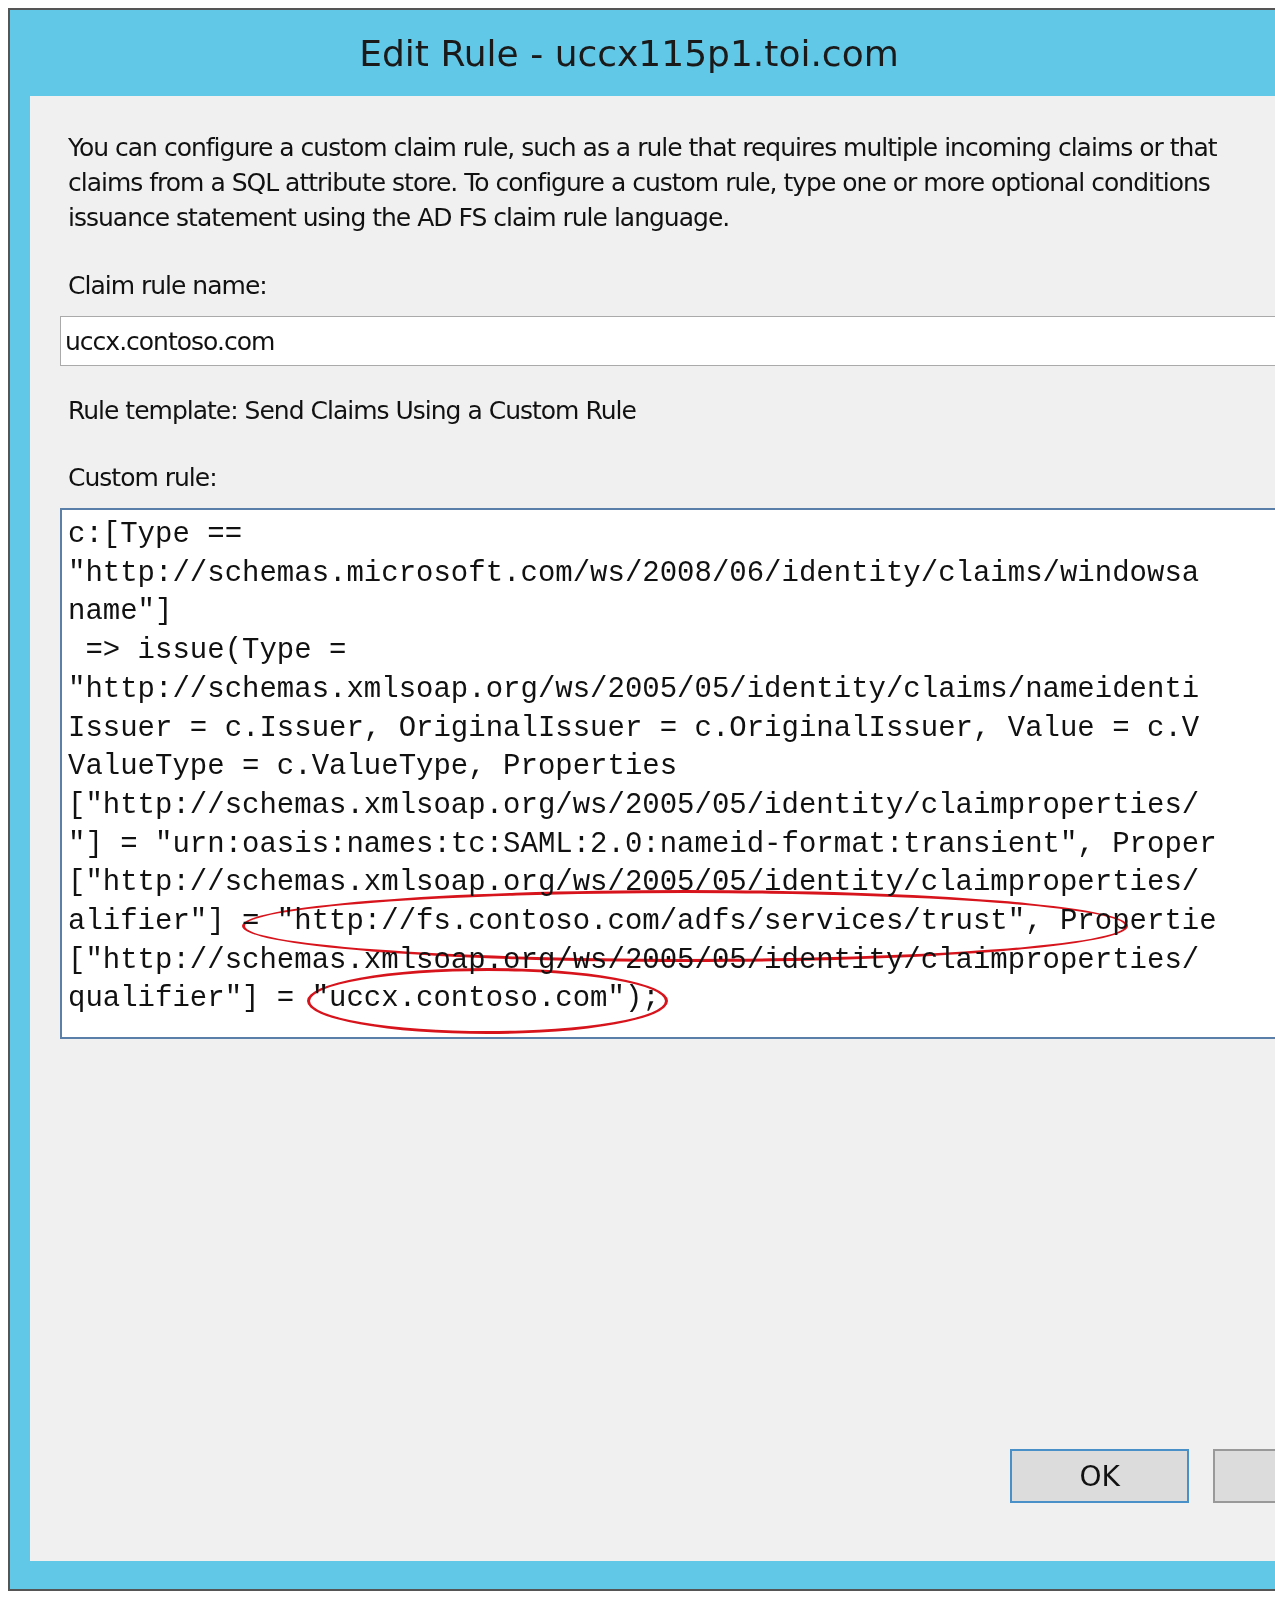  What do you see at coordinates (1100, 1476) in the screenshot?
I see `ok-button: OK` at bounding box center [1100, 1476].